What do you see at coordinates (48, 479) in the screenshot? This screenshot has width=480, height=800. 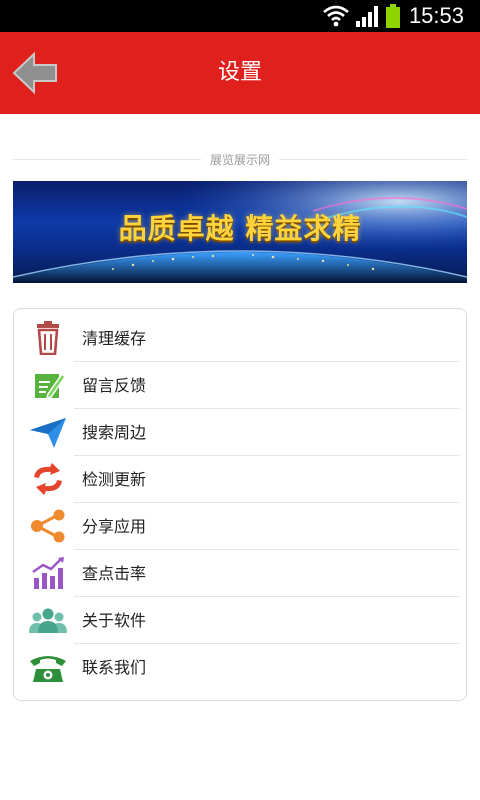 I see `refresh-icon` at bounding box center [48, 479].